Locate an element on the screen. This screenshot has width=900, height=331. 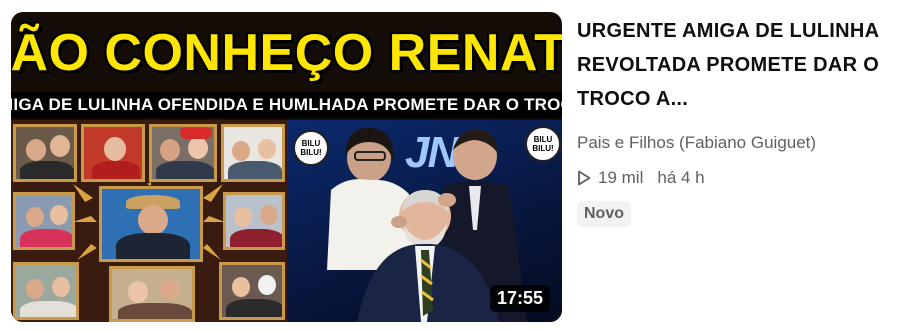
video-stats: 19 mil há 4 h is located at coordinates (735, 178).